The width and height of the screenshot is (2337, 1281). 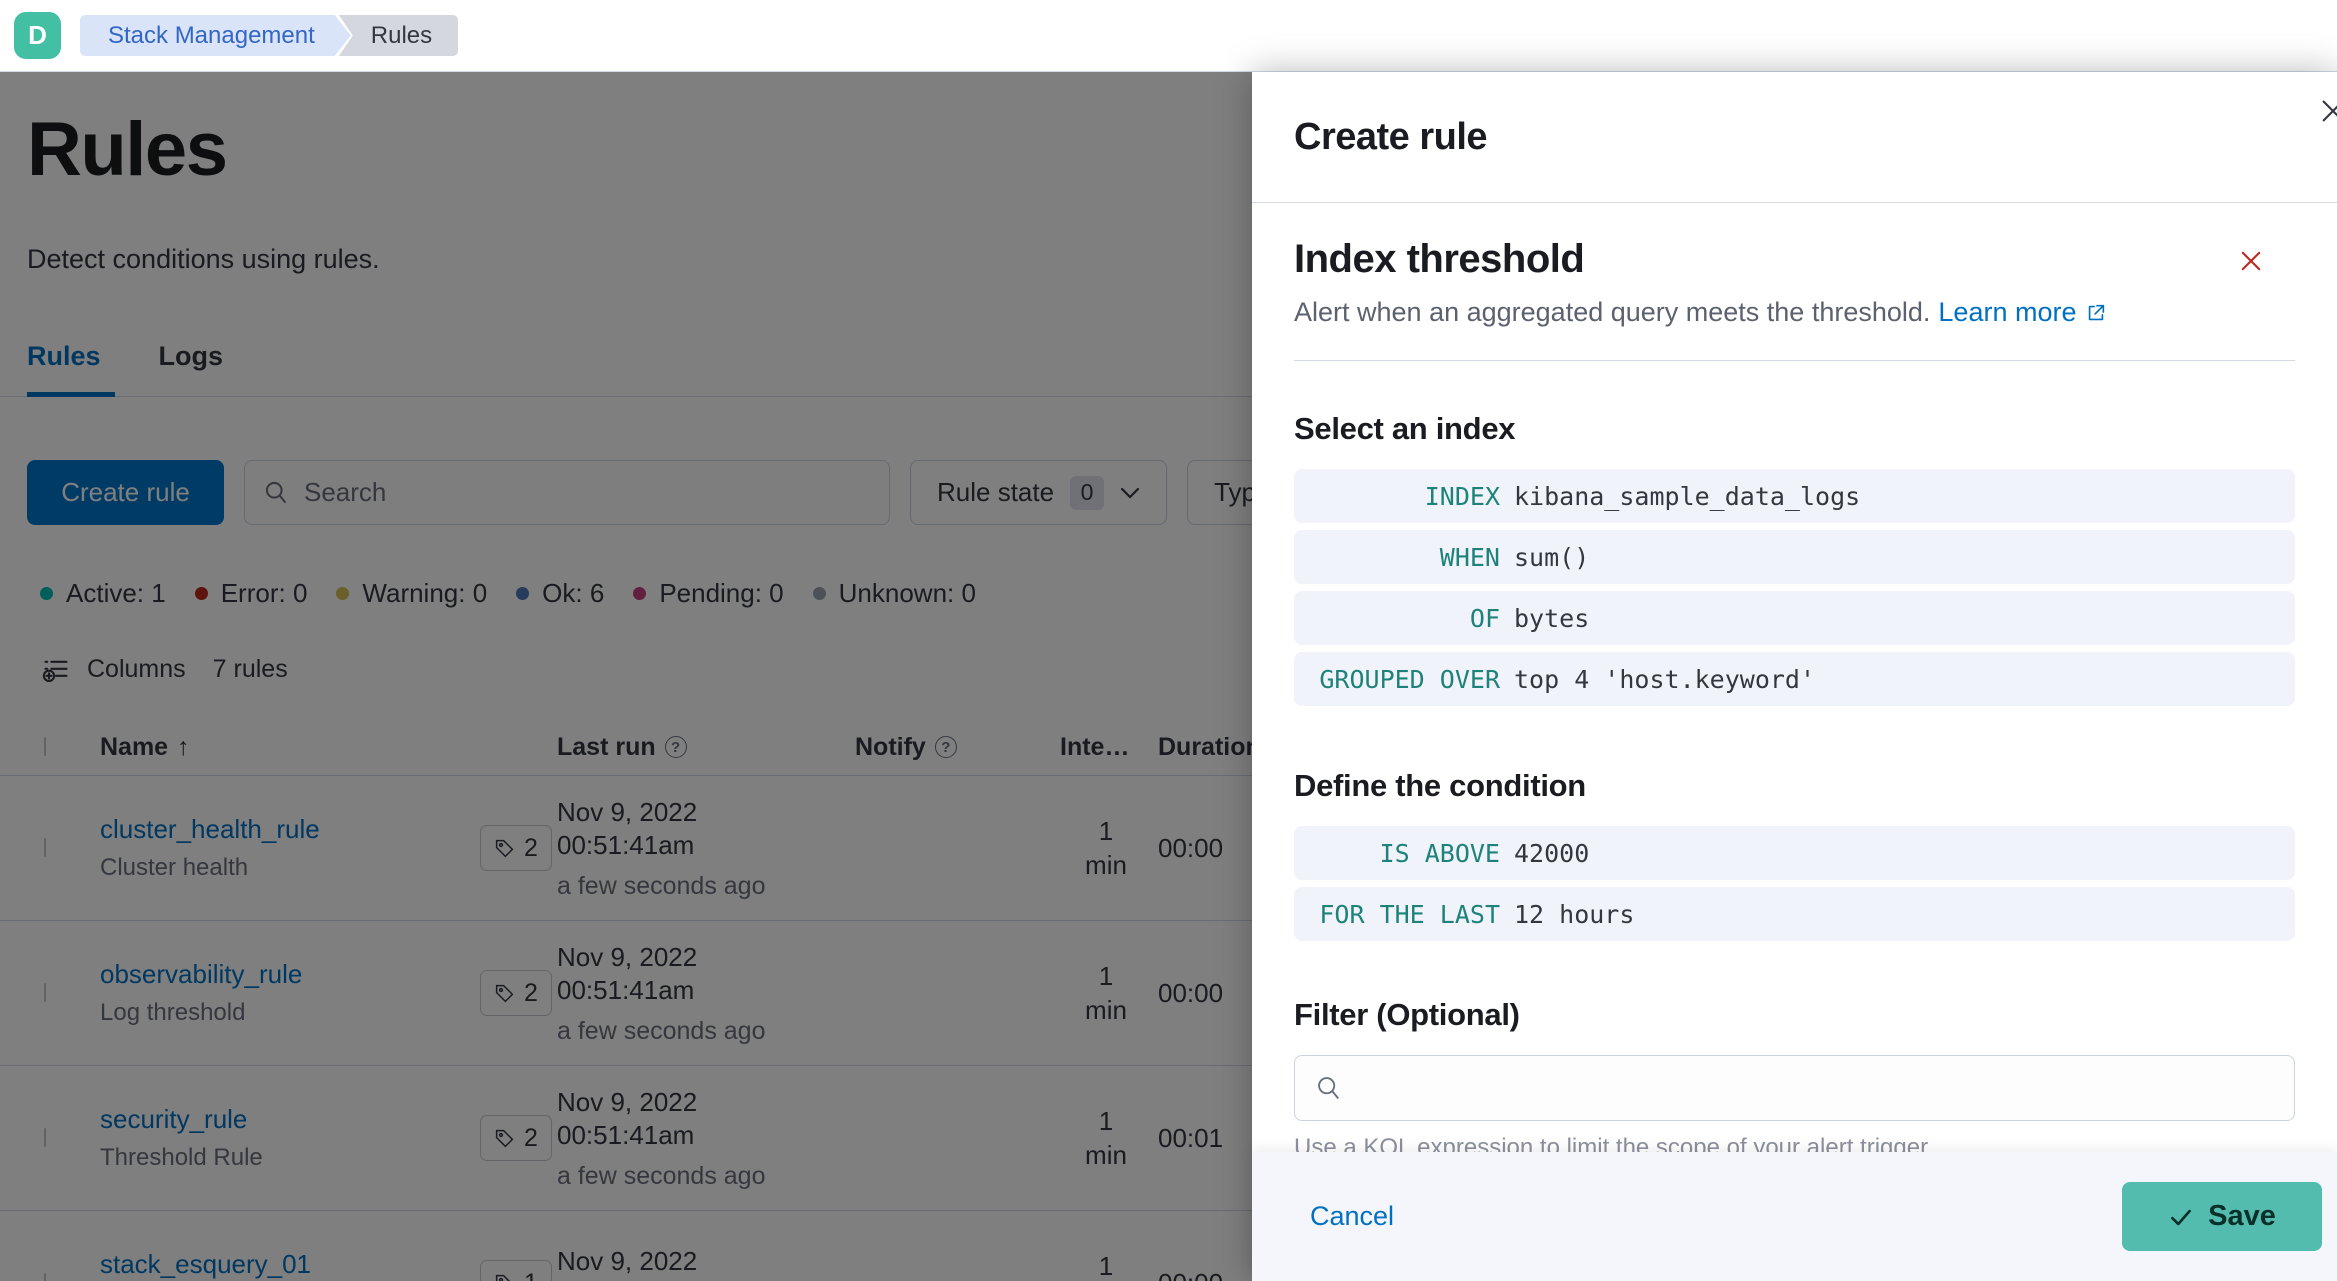 I want to click on flyout-footer: Cancel Save, so click(x=1794, y=1216).